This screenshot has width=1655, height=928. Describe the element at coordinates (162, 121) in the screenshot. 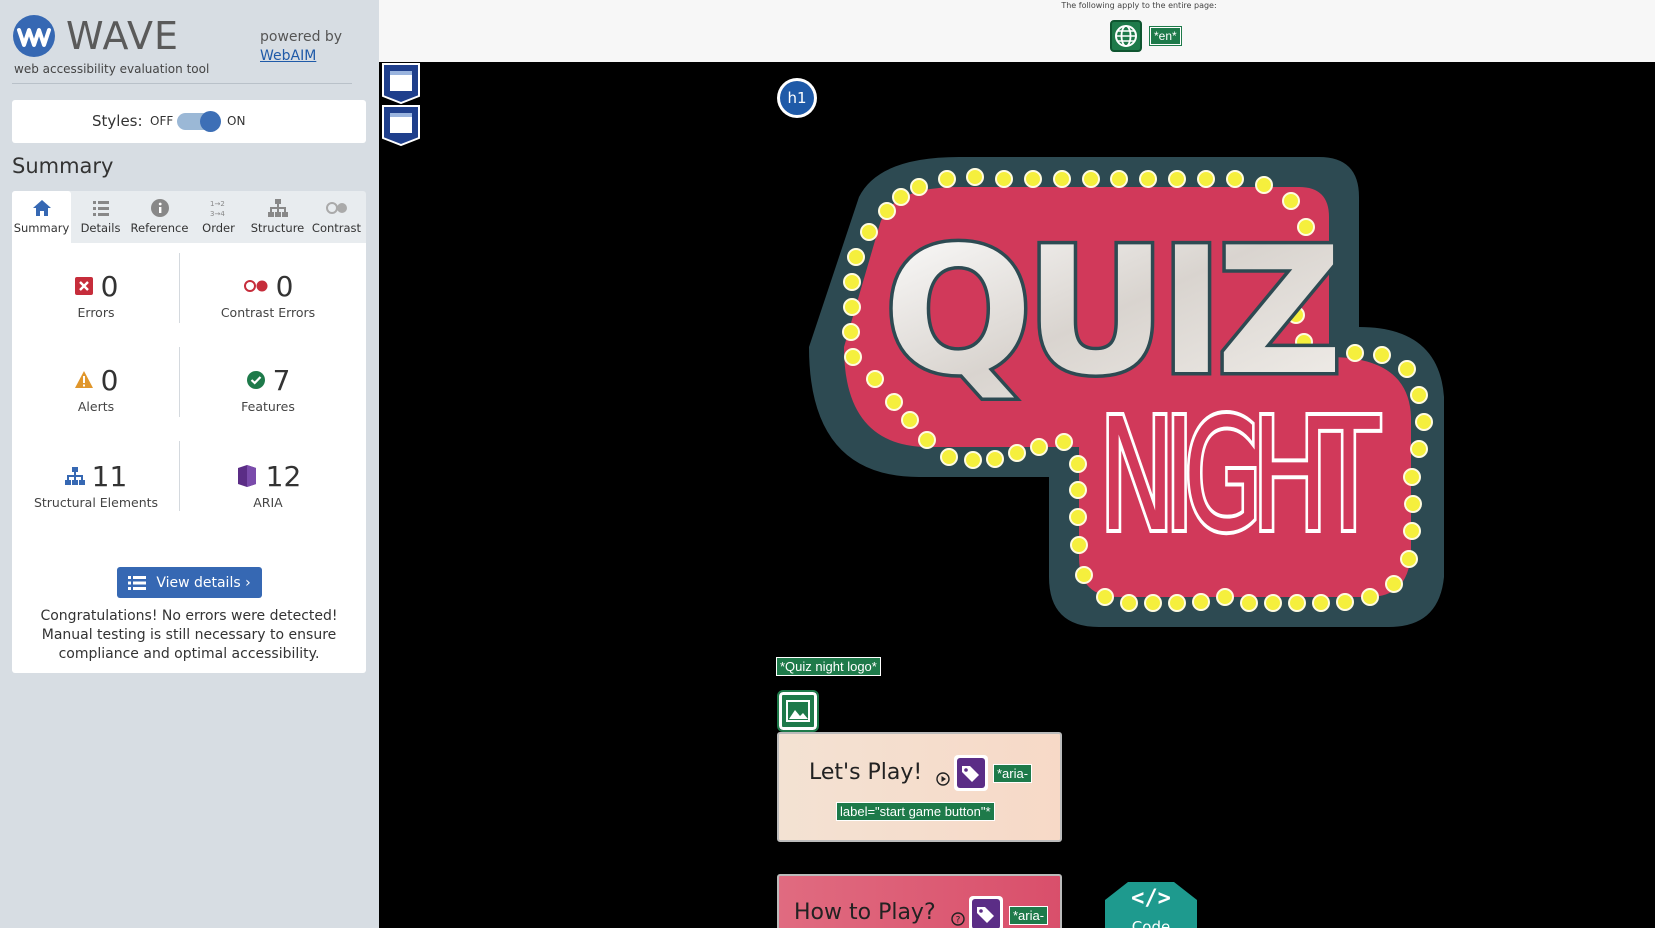

I see `styles-off-label: OFF` at that location.